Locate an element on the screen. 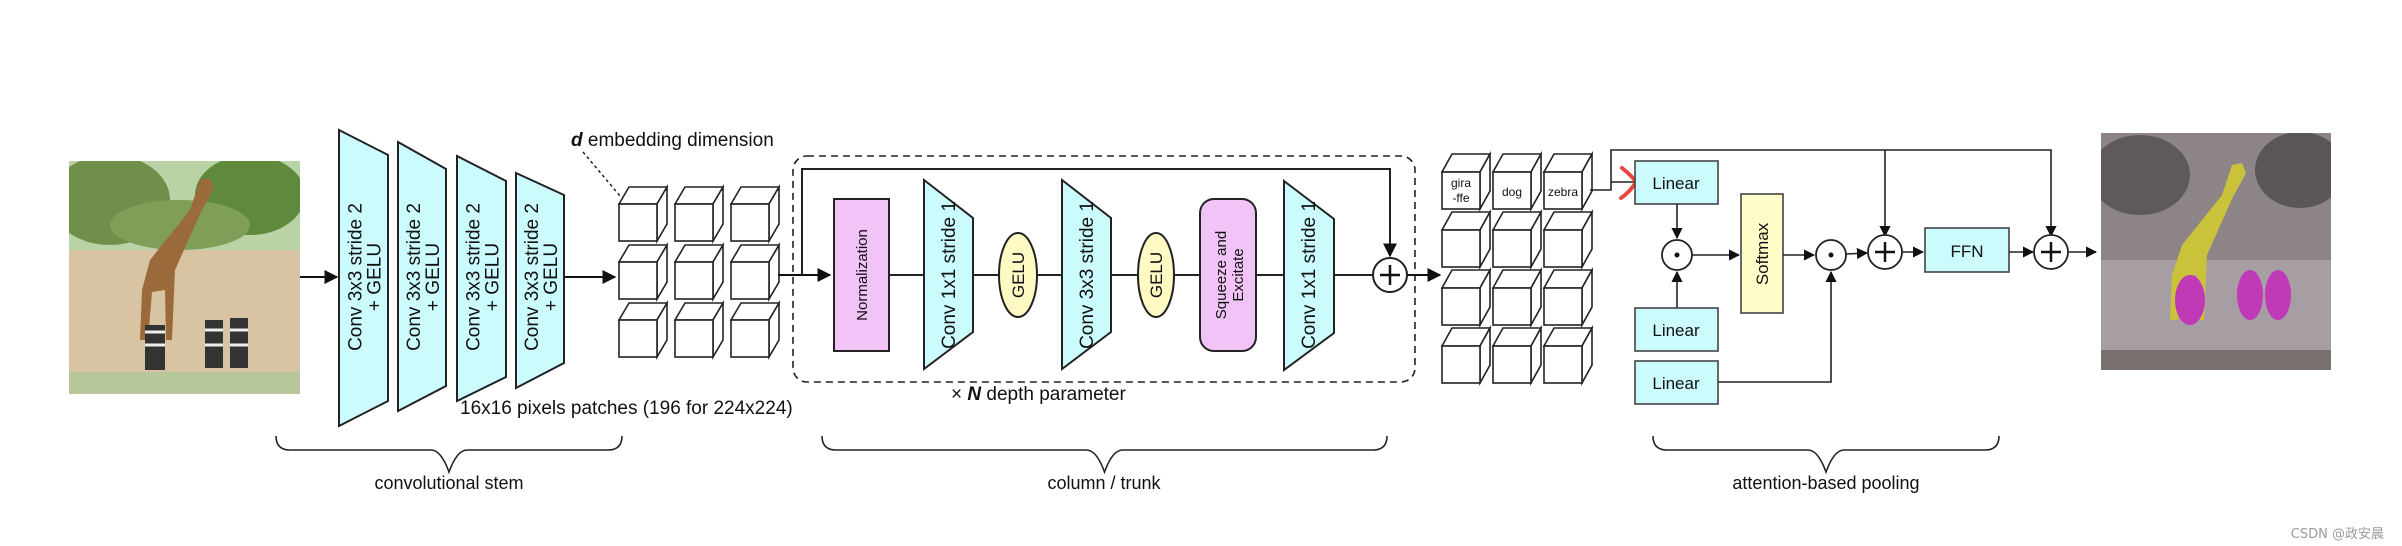 The image size is (2402, 546). se-label-2: Excitate is located at coordinates (1238, 274).